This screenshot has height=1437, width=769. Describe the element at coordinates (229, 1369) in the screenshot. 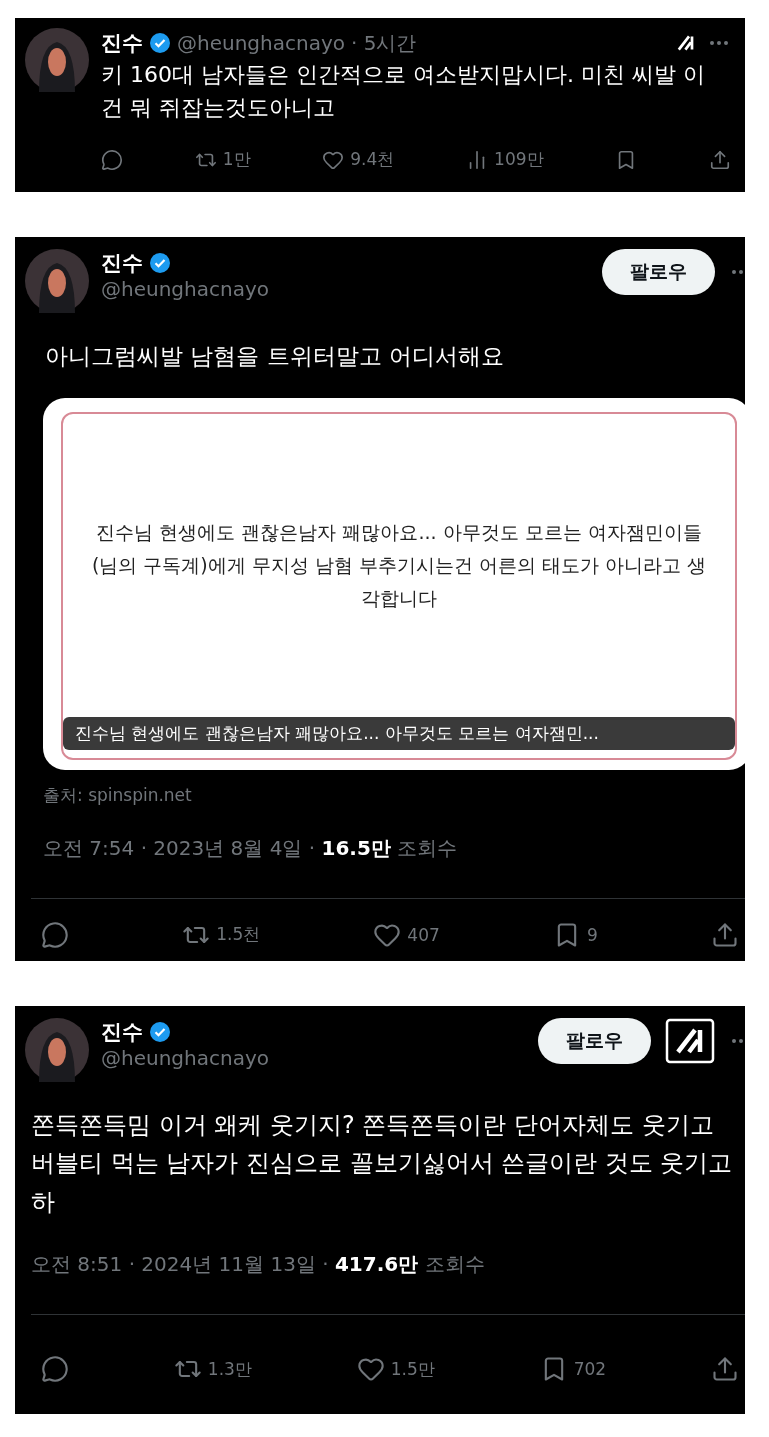

I see `retweet-count: 1.3만` at that location.